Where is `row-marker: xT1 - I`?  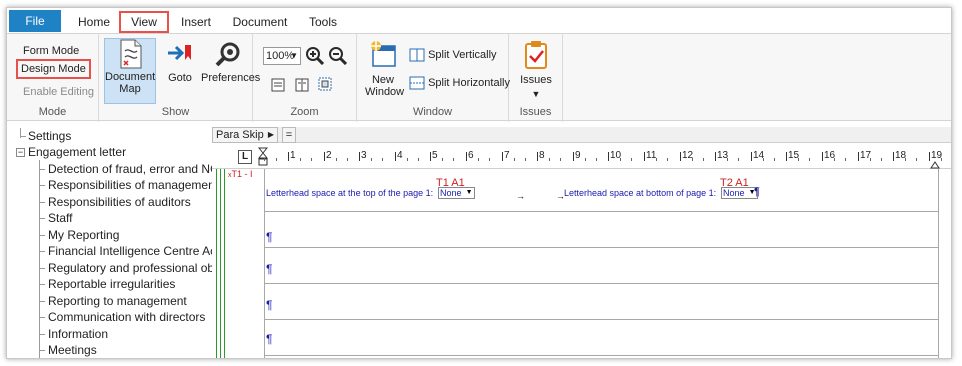
row-marker: xT1 - I is located at coordinates (240, 174).